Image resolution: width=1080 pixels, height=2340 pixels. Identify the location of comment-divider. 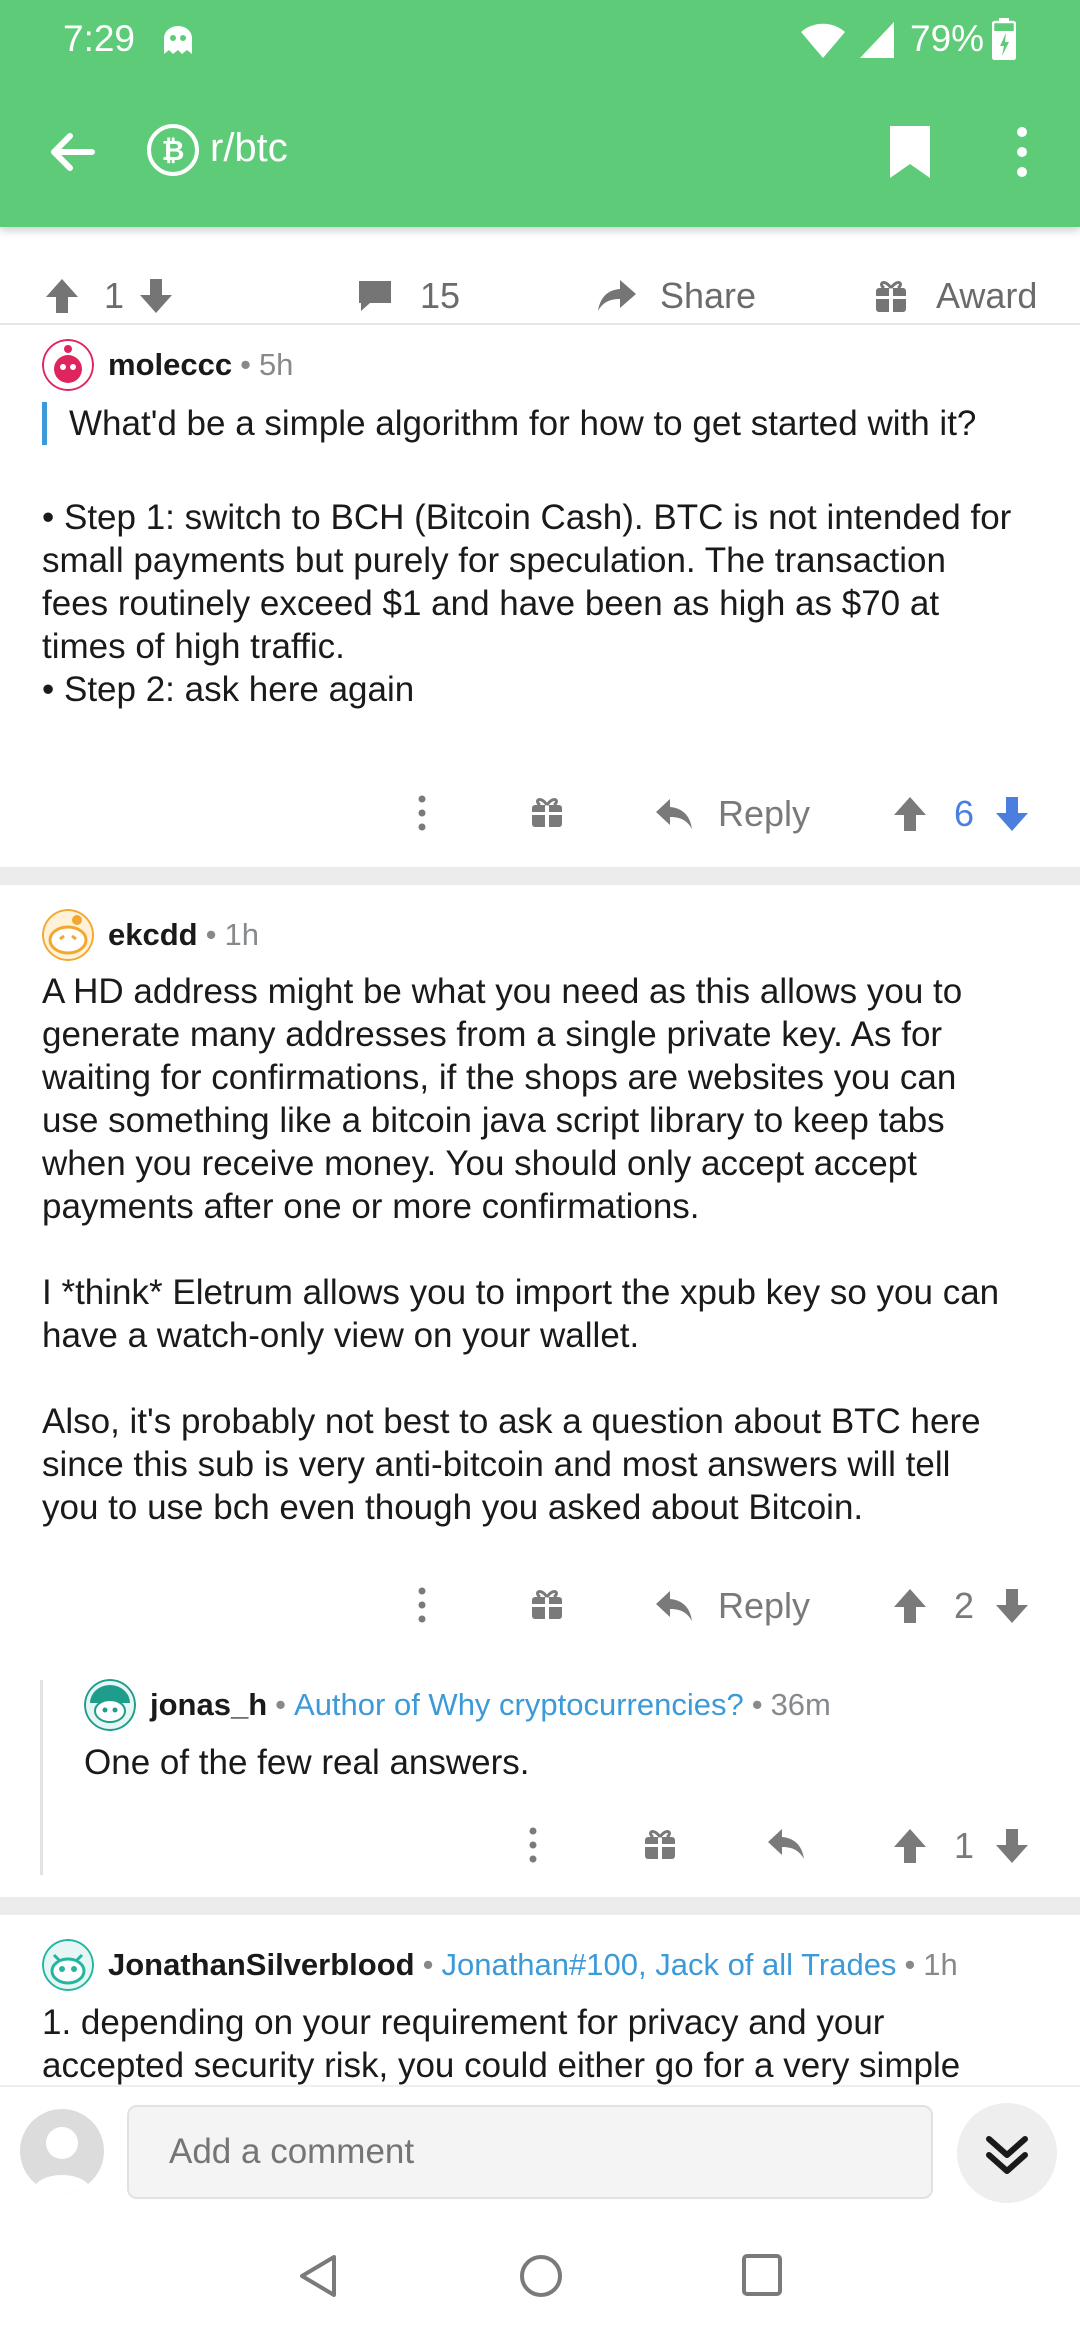
(540, 1906).